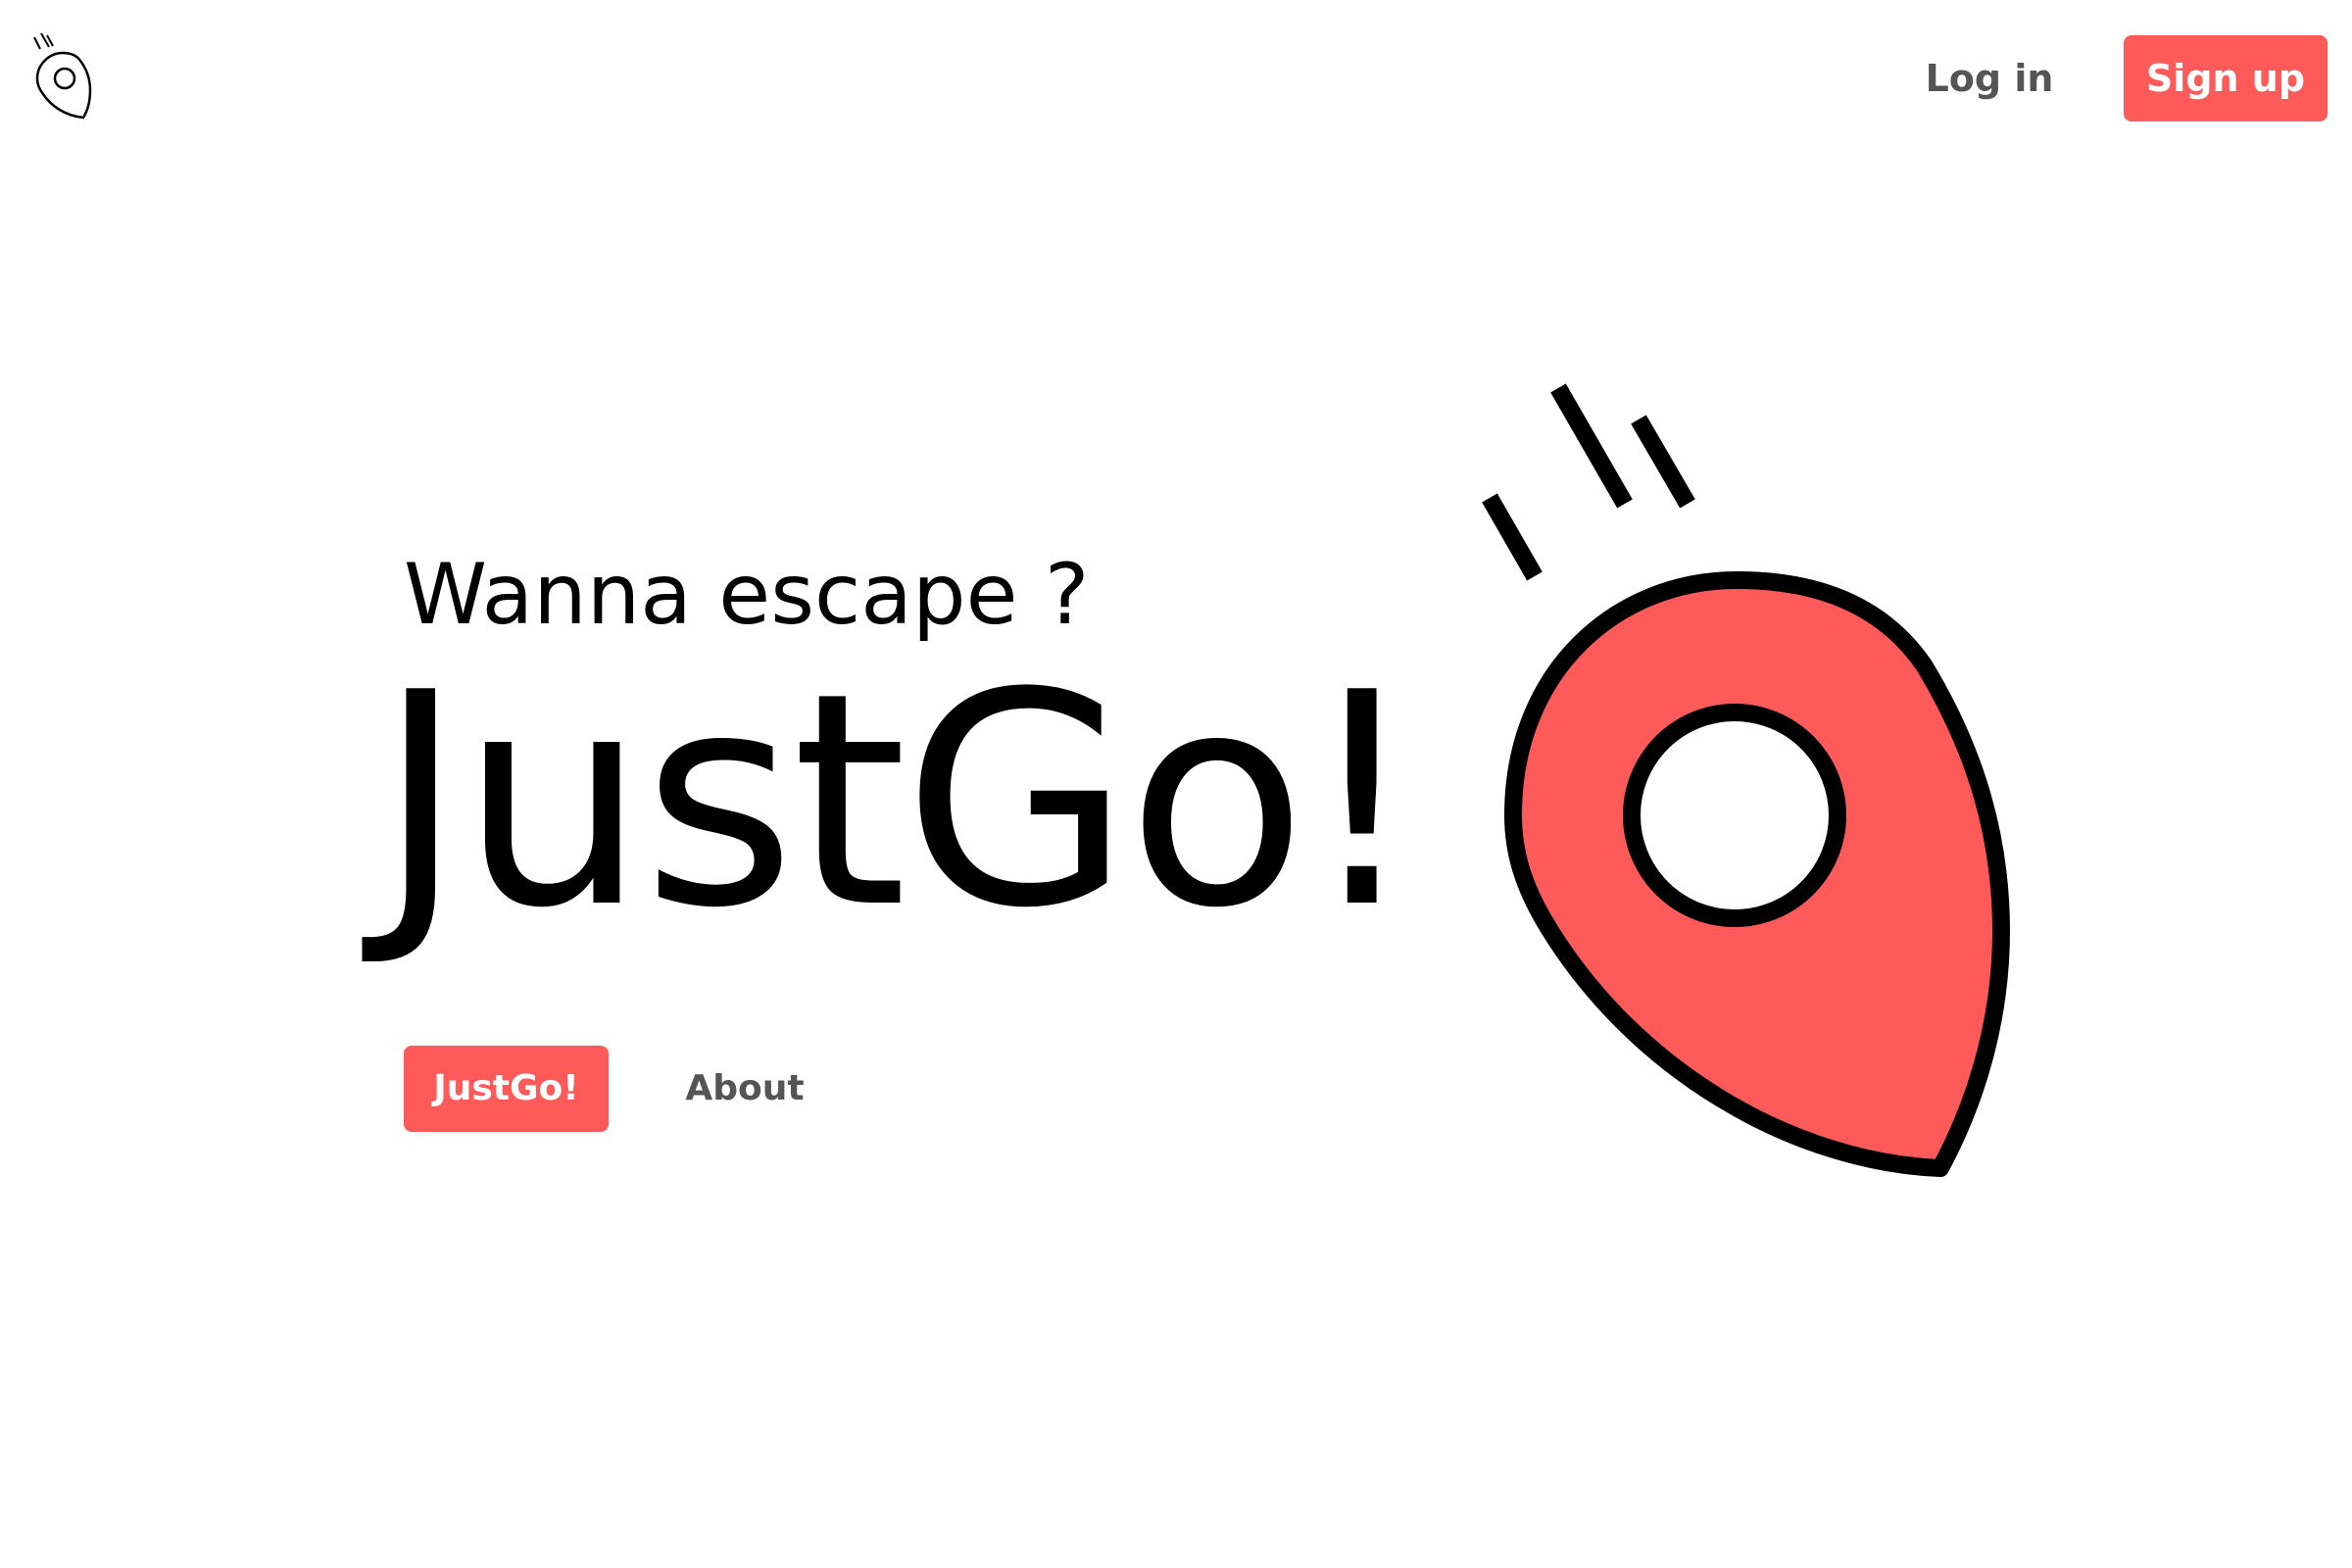  What do you see at coordinates (744, 1088) in the screenshot?
I see `about-link: About` at bounding box center [744, 1088].